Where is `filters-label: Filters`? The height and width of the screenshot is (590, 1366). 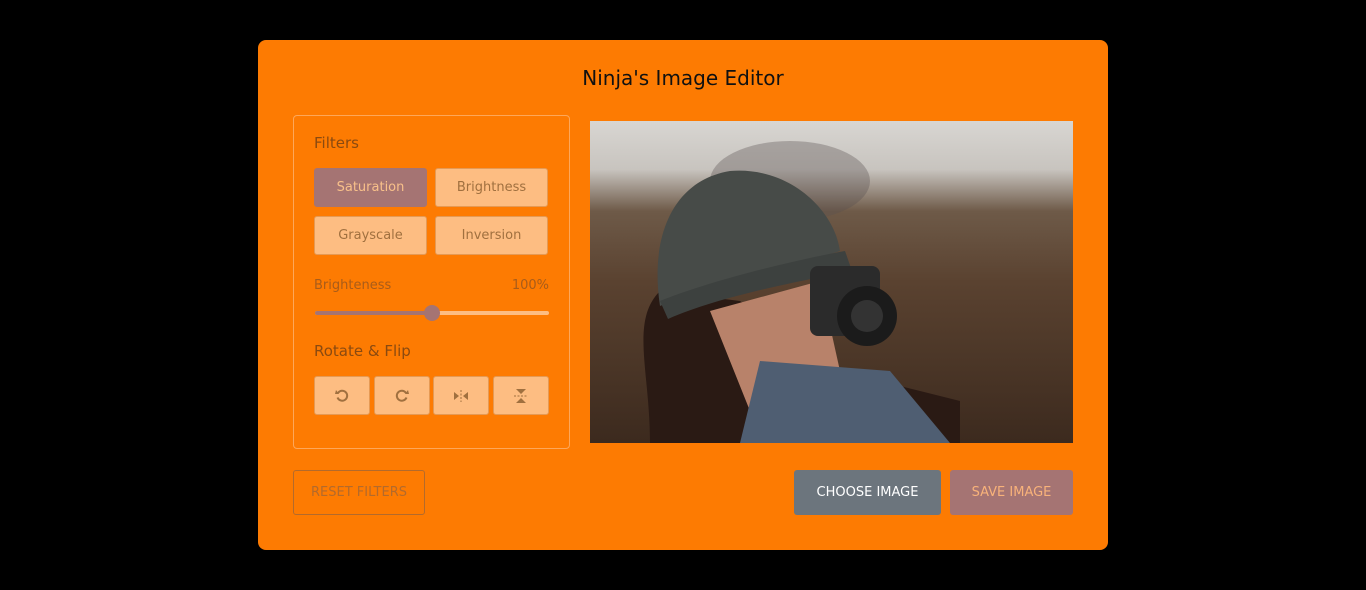
filters-label: Filters is located at coordinates (336, 143).